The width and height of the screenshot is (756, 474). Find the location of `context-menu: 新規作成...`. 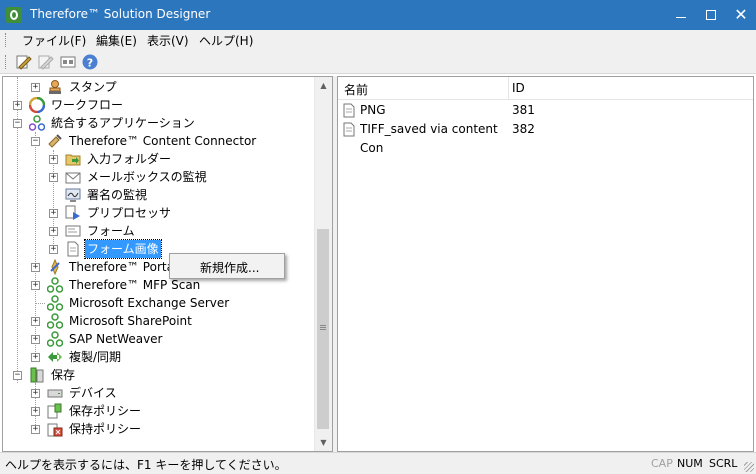

context-menu: 新規作成... is located at coordinates (227, 266).